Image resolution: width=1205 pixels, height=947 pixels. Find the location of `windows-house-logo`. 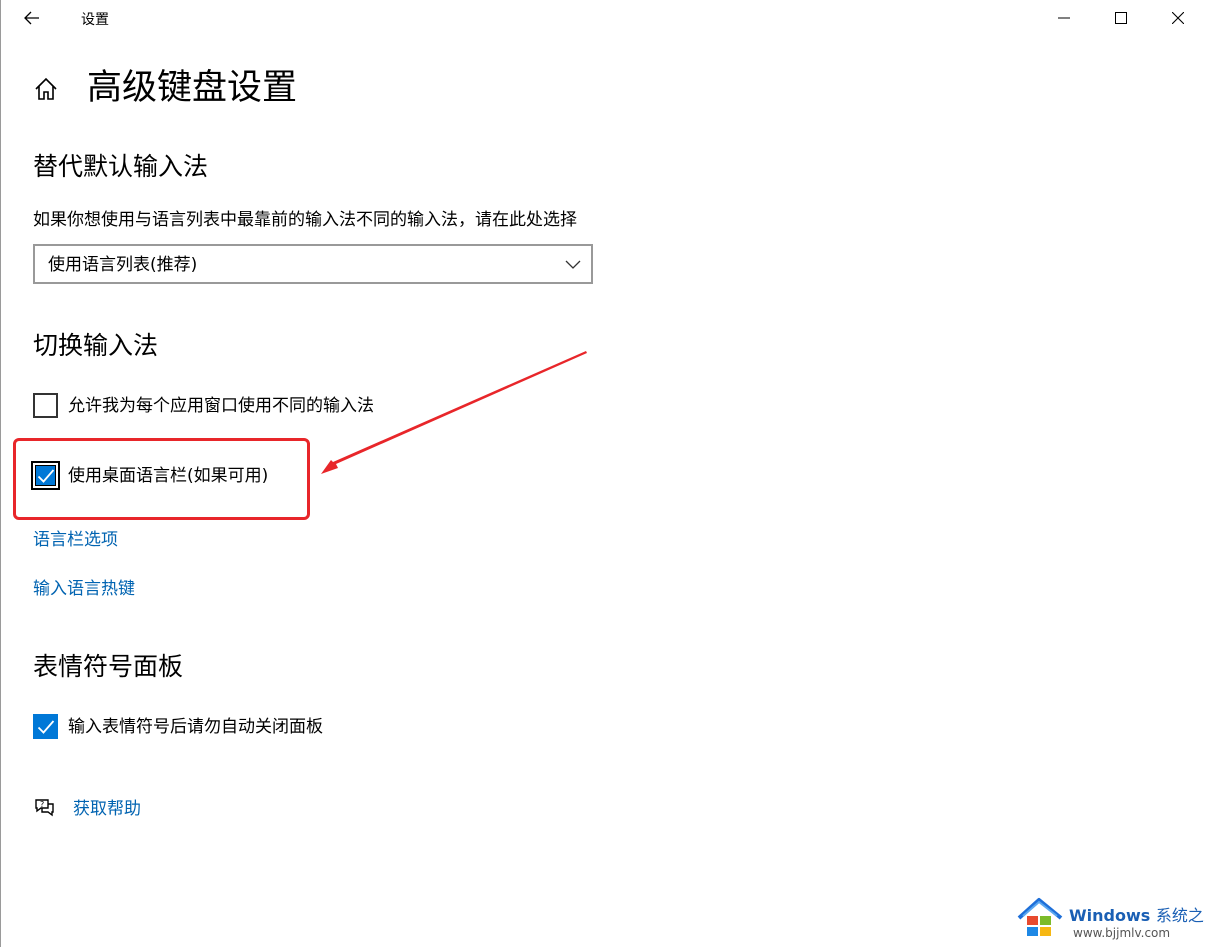

windows-house-logo is located at coordinates (1040, 917).